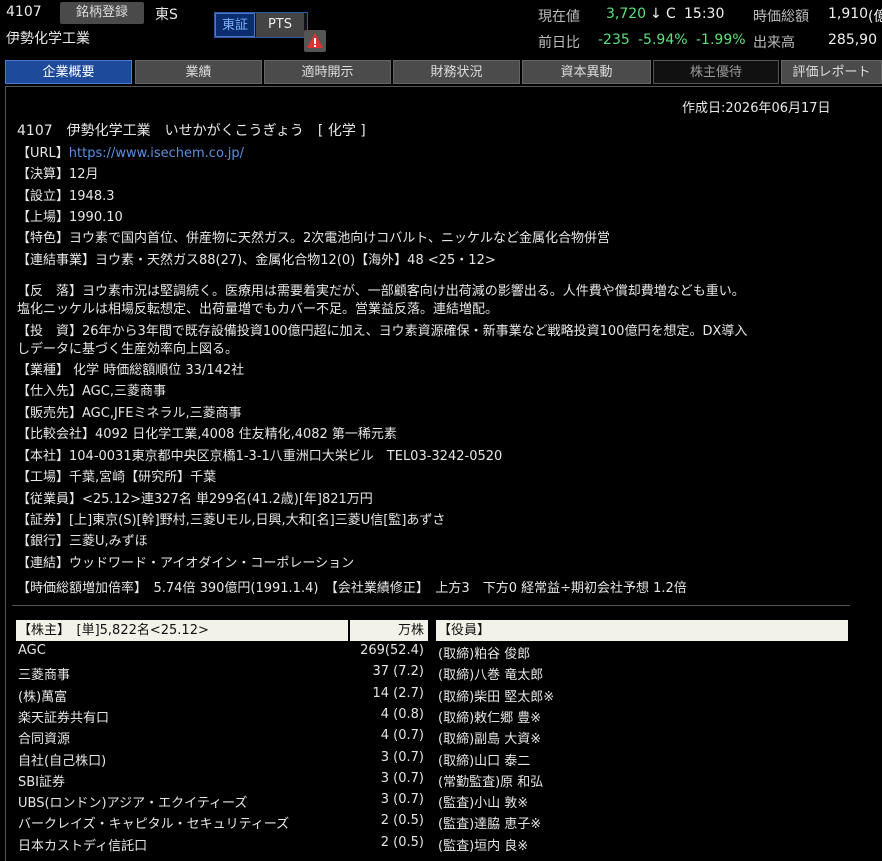 The height and width of the screenshot is (861, 882). Describe the element at coordinates (62, 761) in the screenshot. I see `shareholder-name: 自社(自己株口)` at that location.